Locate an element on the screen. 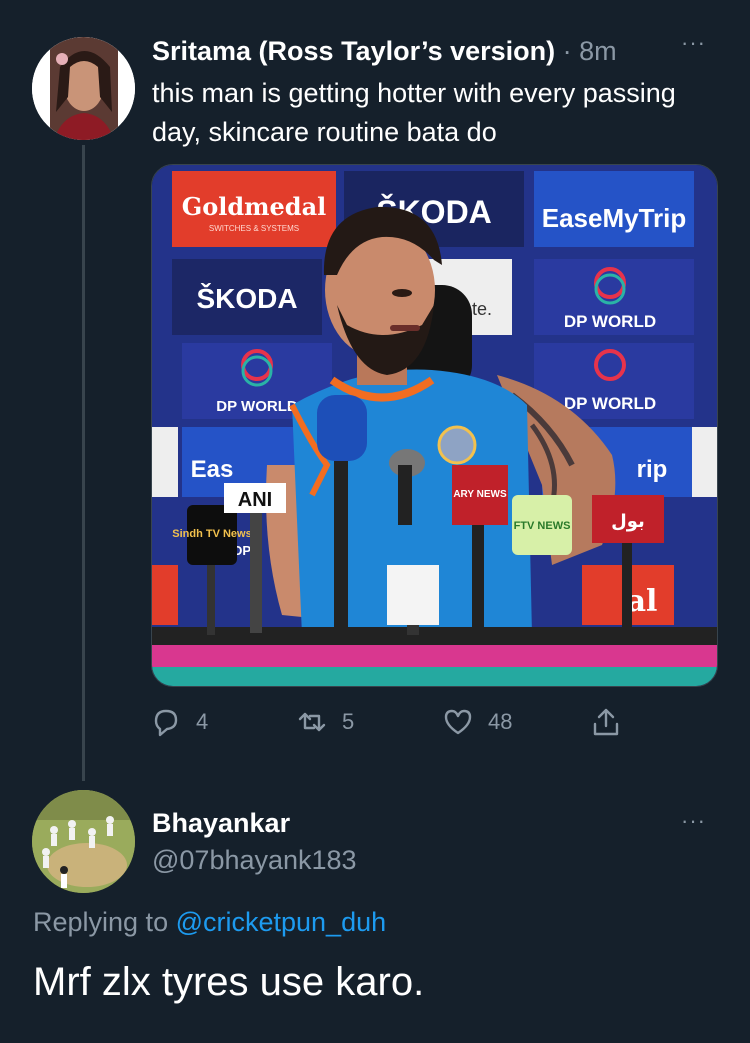  tweet-actions: 4 5 48 is located at coordinates (390, 722).